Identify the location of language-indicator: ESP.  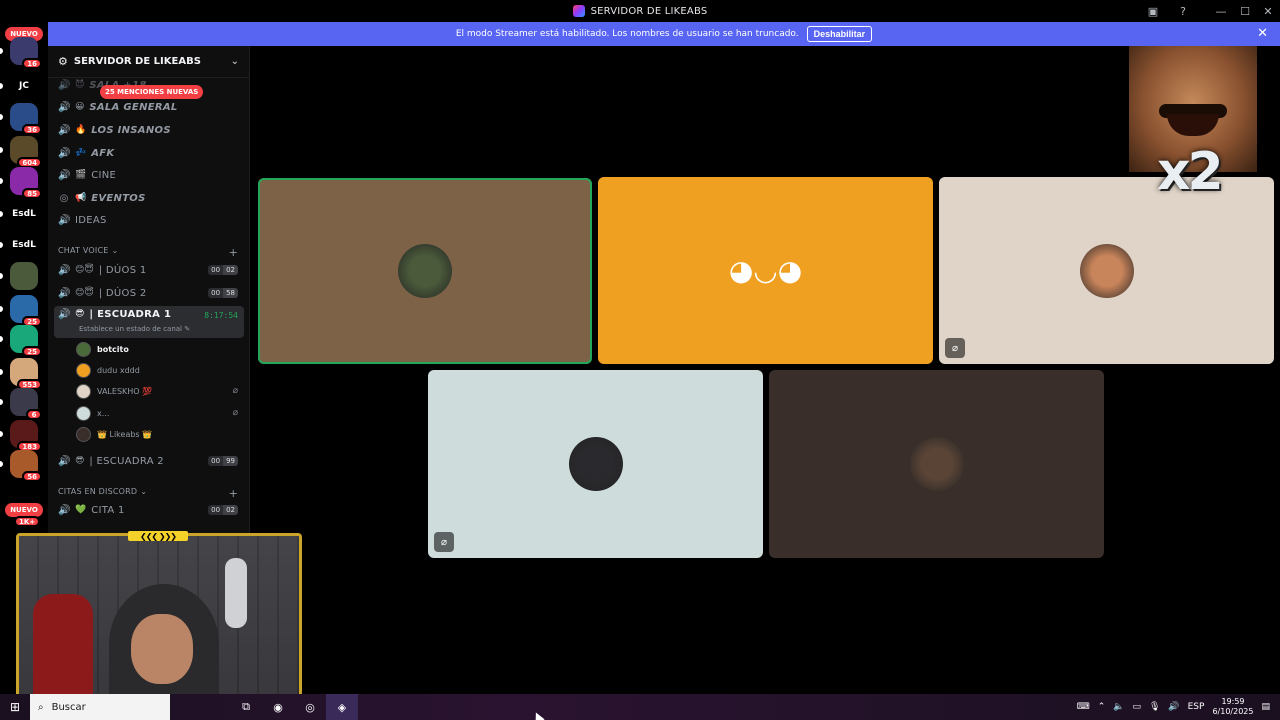
(1196, 707).